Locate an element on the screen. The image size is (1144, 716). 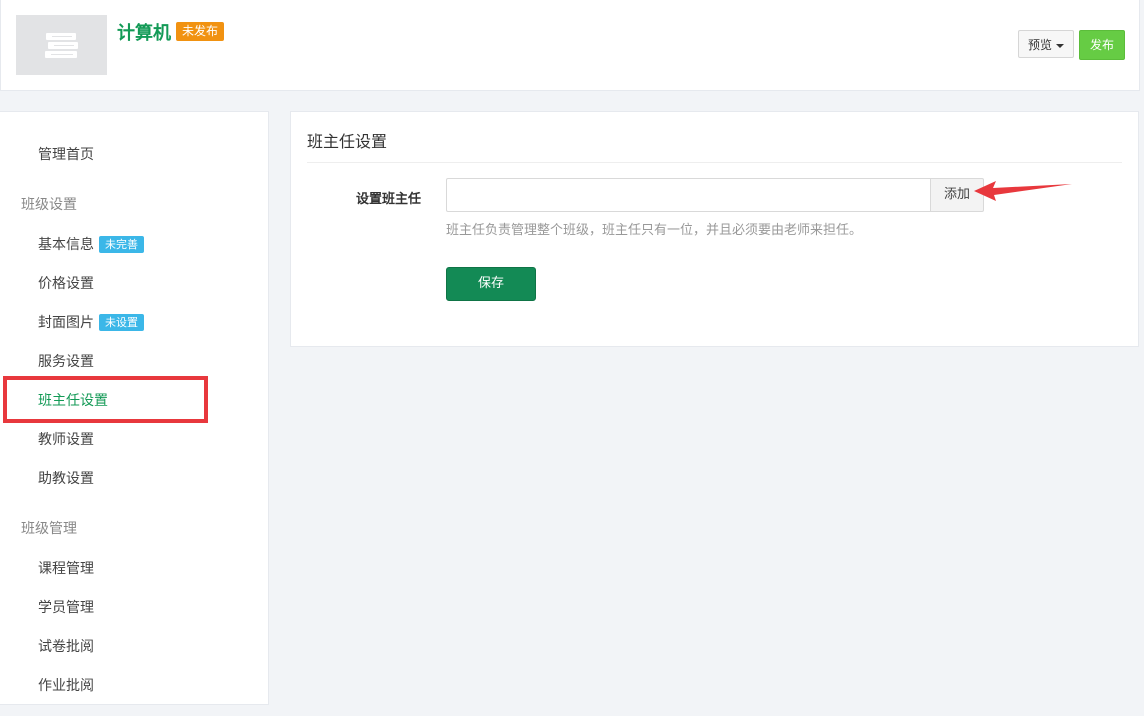
head-teacher-help-text: 班主任负责管理整个班级，班主任只有一位，并且必须要由老师来担任。 is located at coordinates (654, 230).